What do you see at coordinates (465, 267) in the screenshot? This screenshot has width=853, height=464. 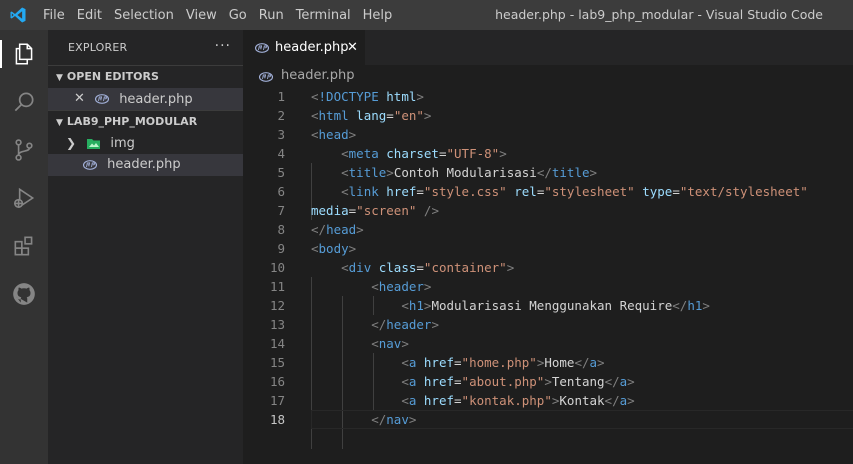 I see `code-token: "container"` at bounding box center [465, 267].